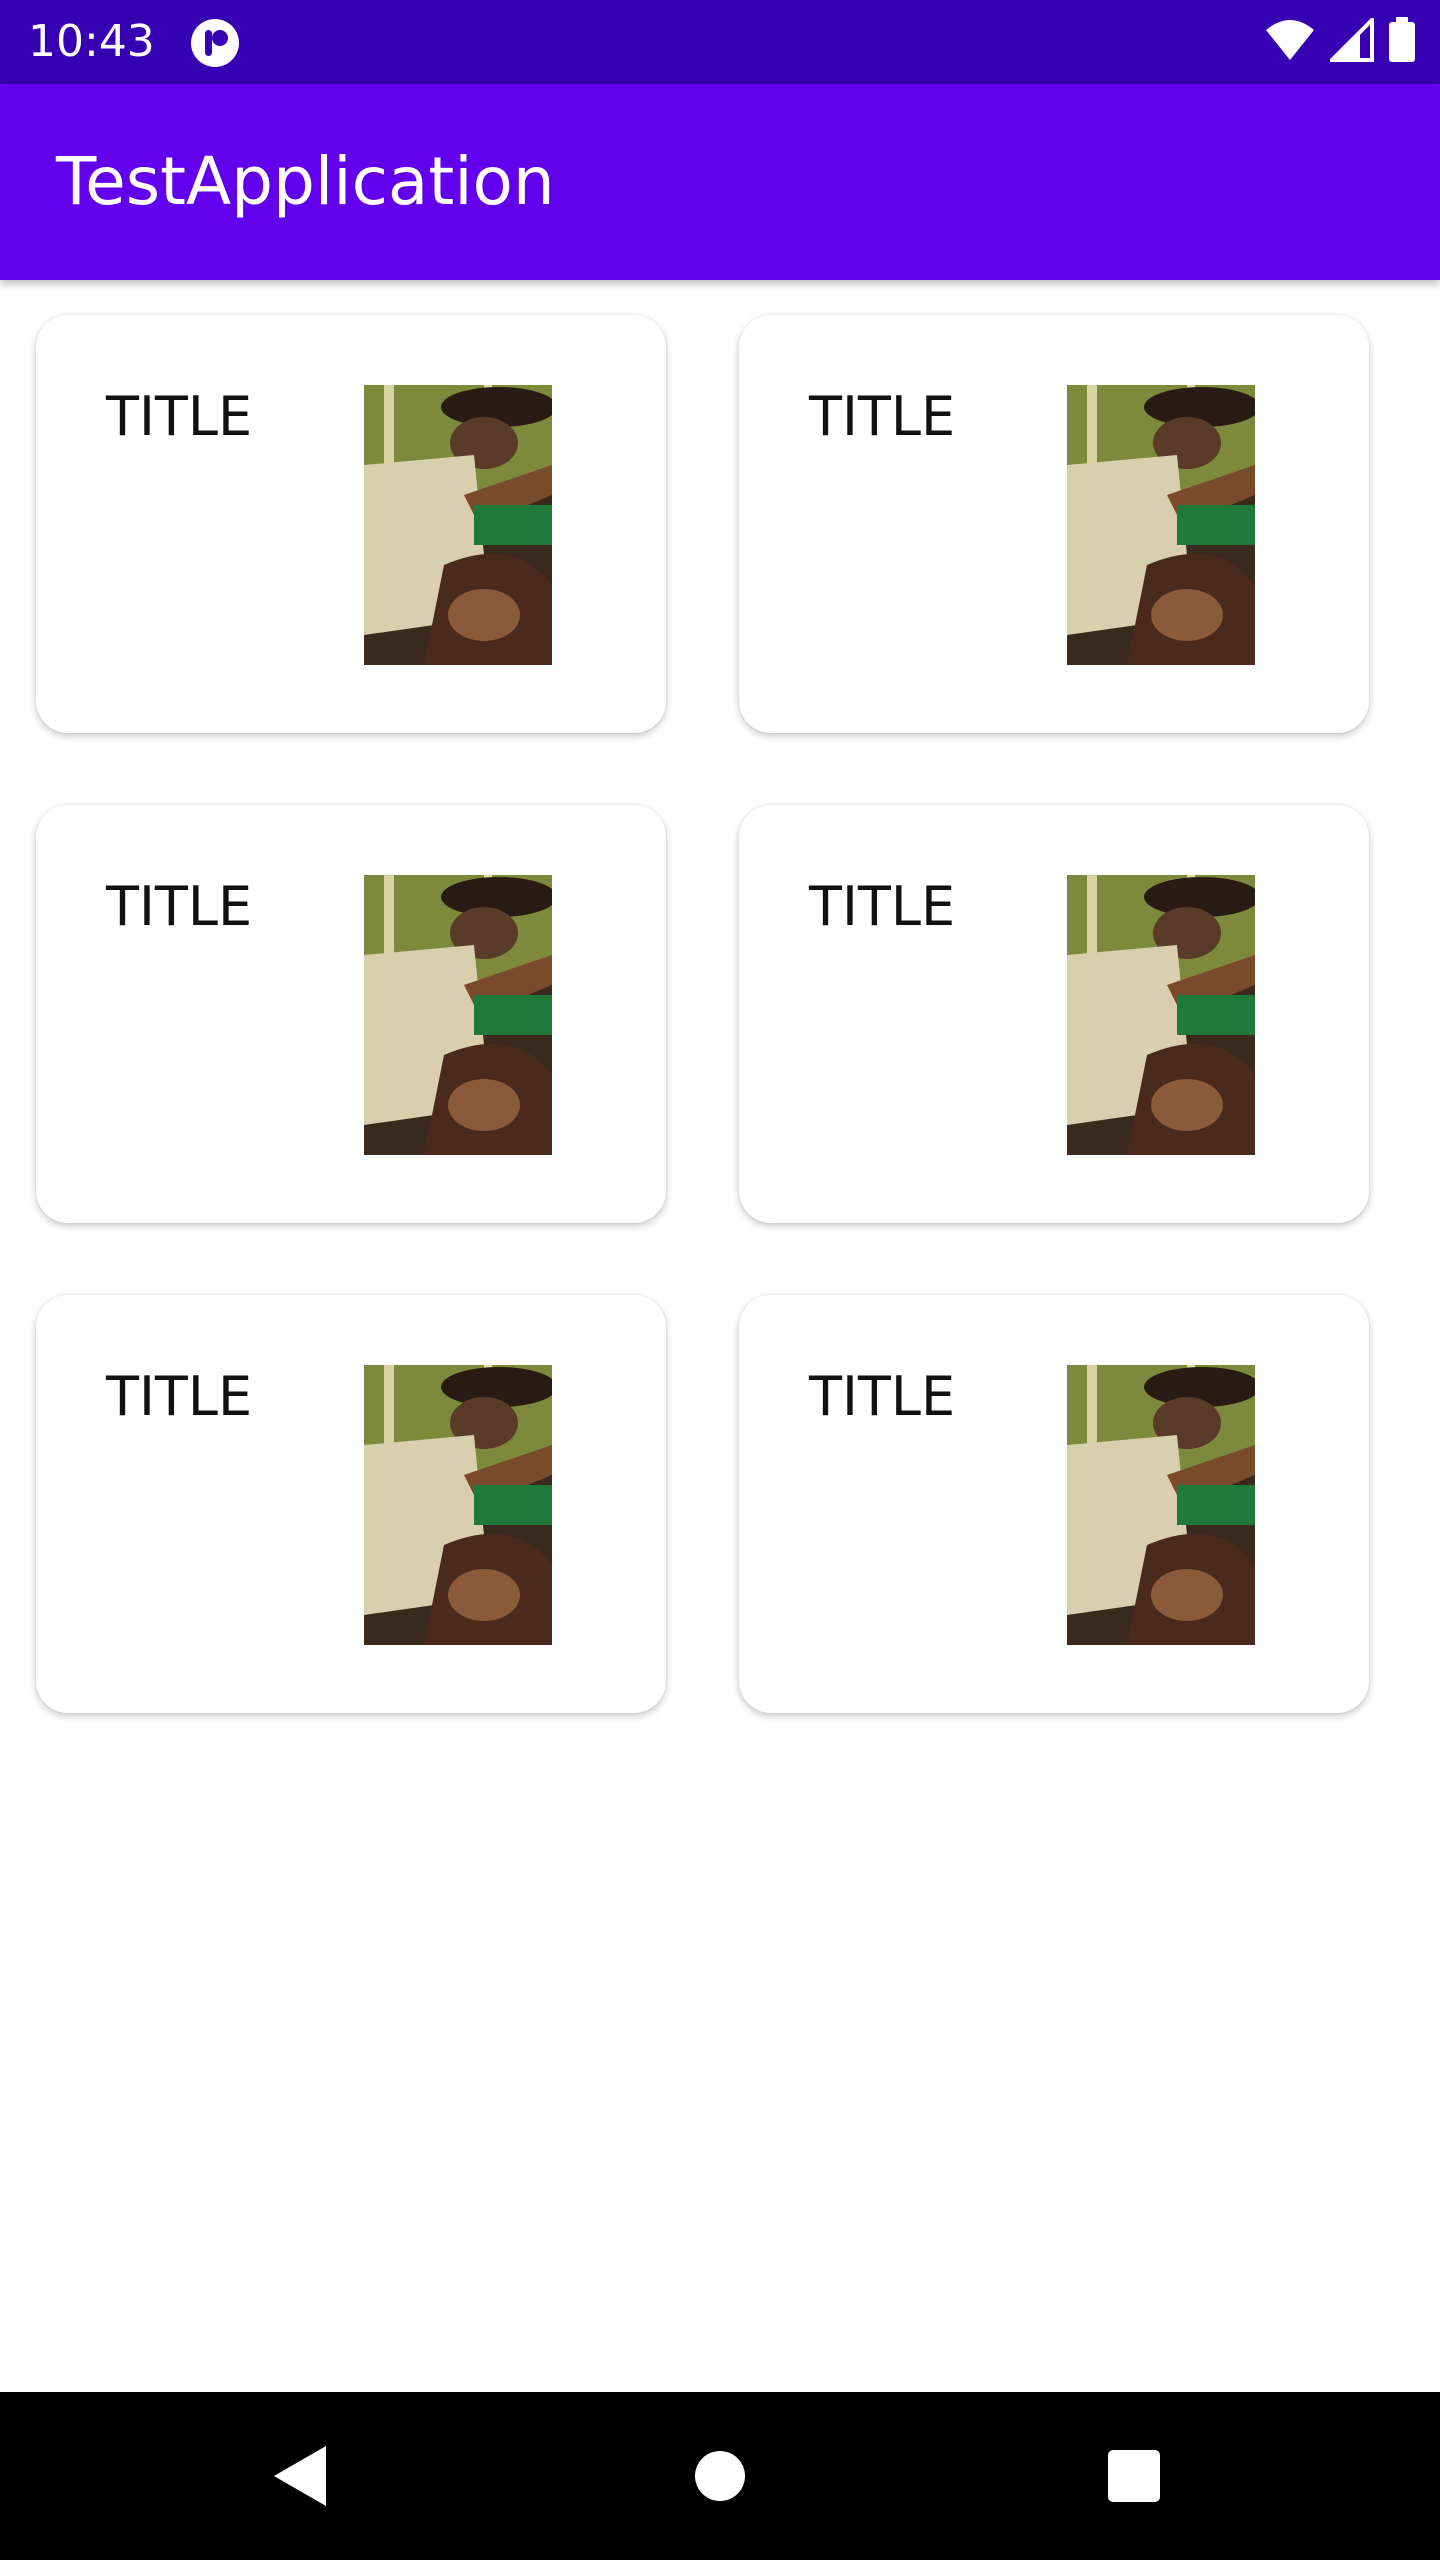 The width and height of the screenshot is (1440, 2560). I want to click on navigation-bar, so click(720, 2476).